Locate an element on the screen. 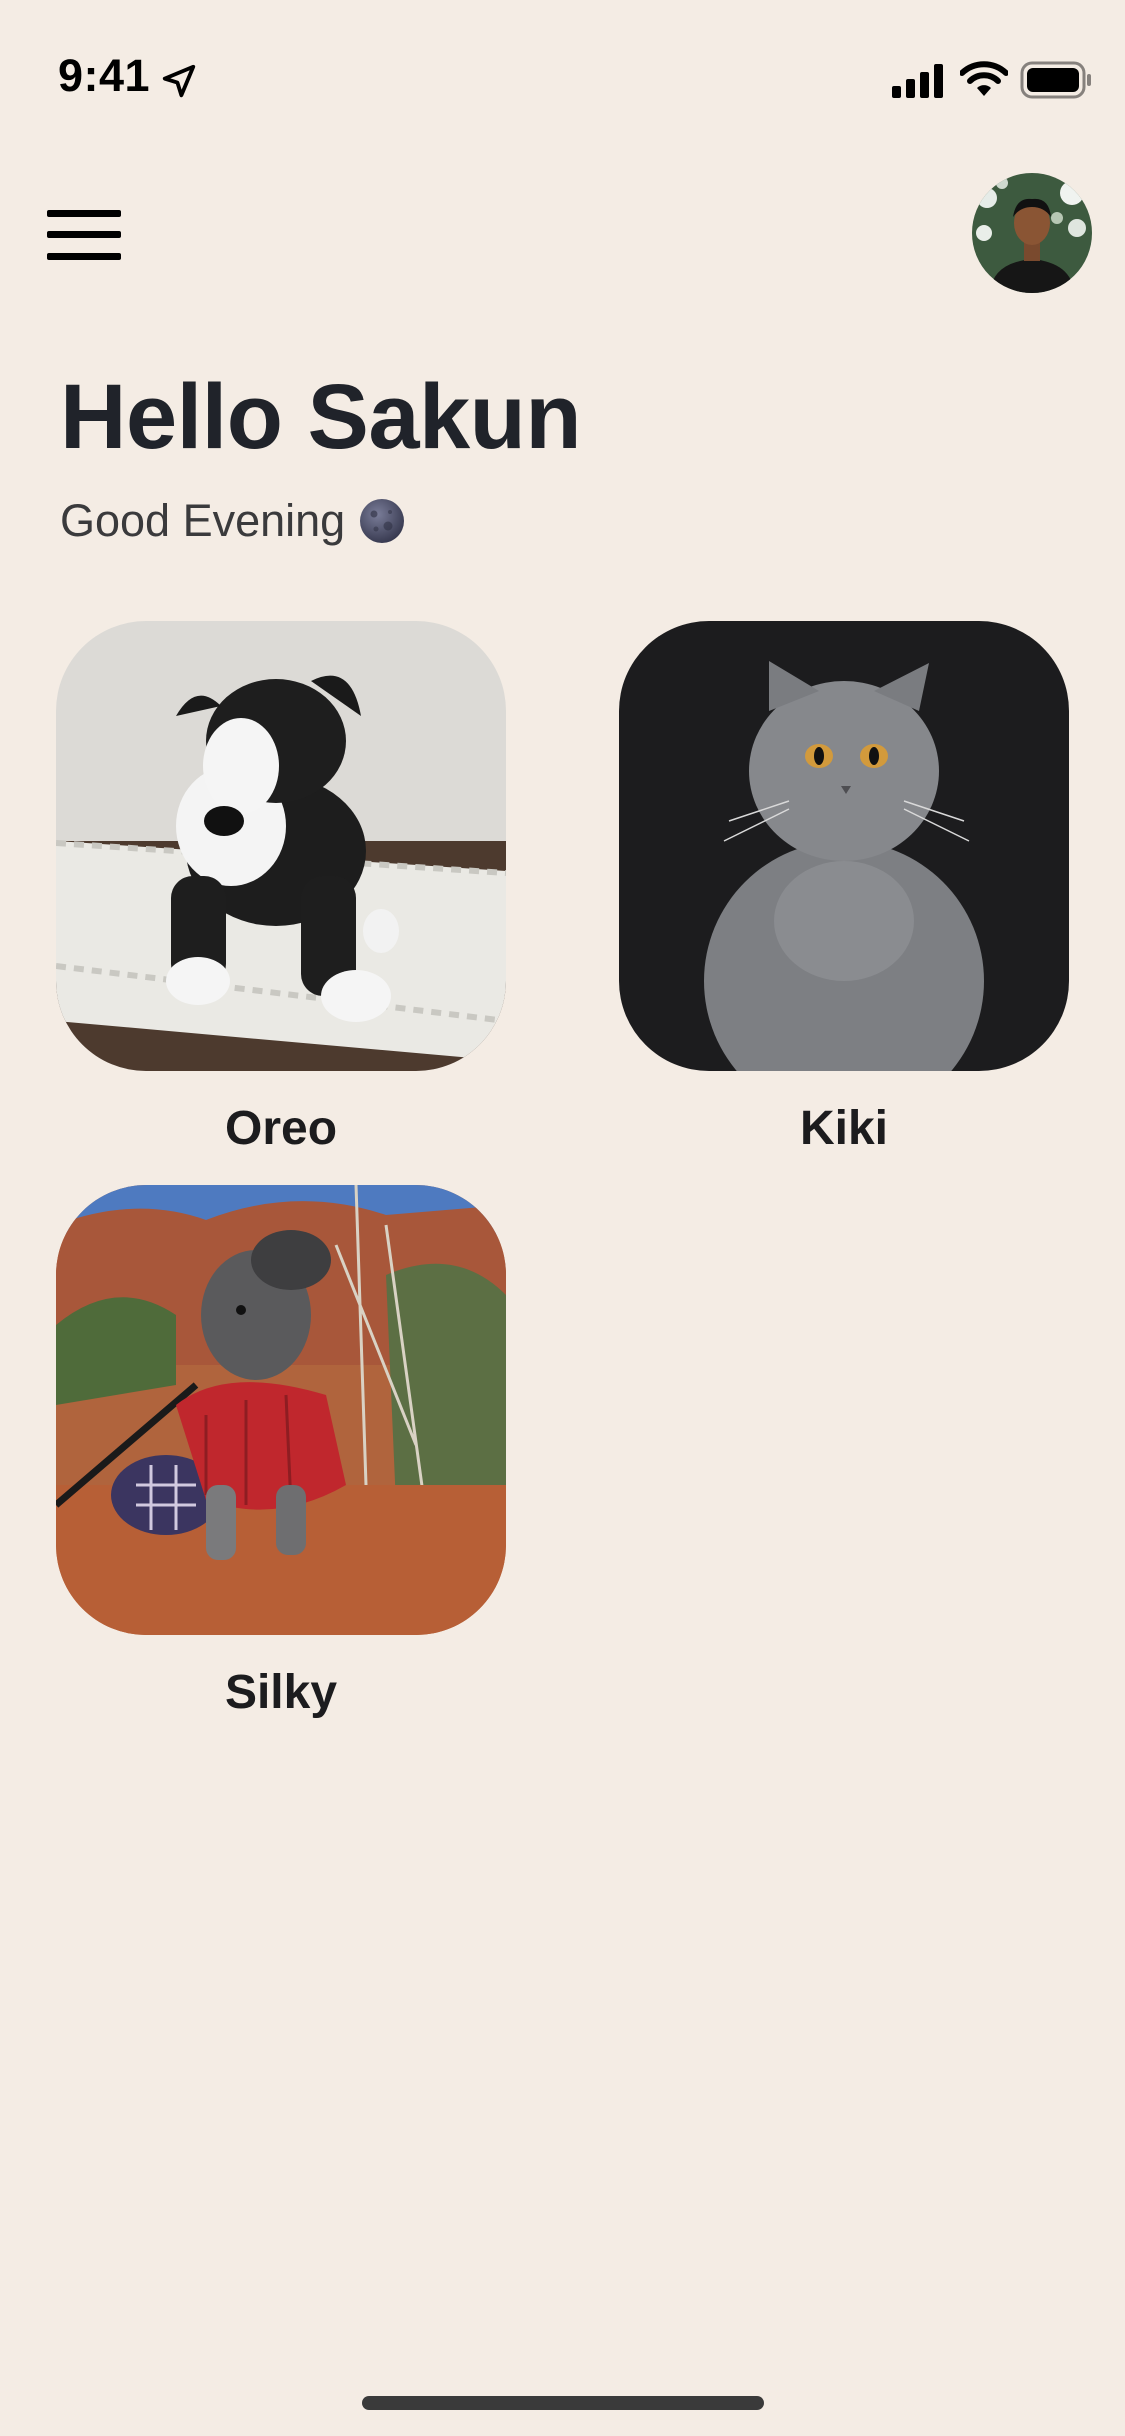 This screenshot has height=2436, width=1125. menu-button is located at coordinates (84, 235).